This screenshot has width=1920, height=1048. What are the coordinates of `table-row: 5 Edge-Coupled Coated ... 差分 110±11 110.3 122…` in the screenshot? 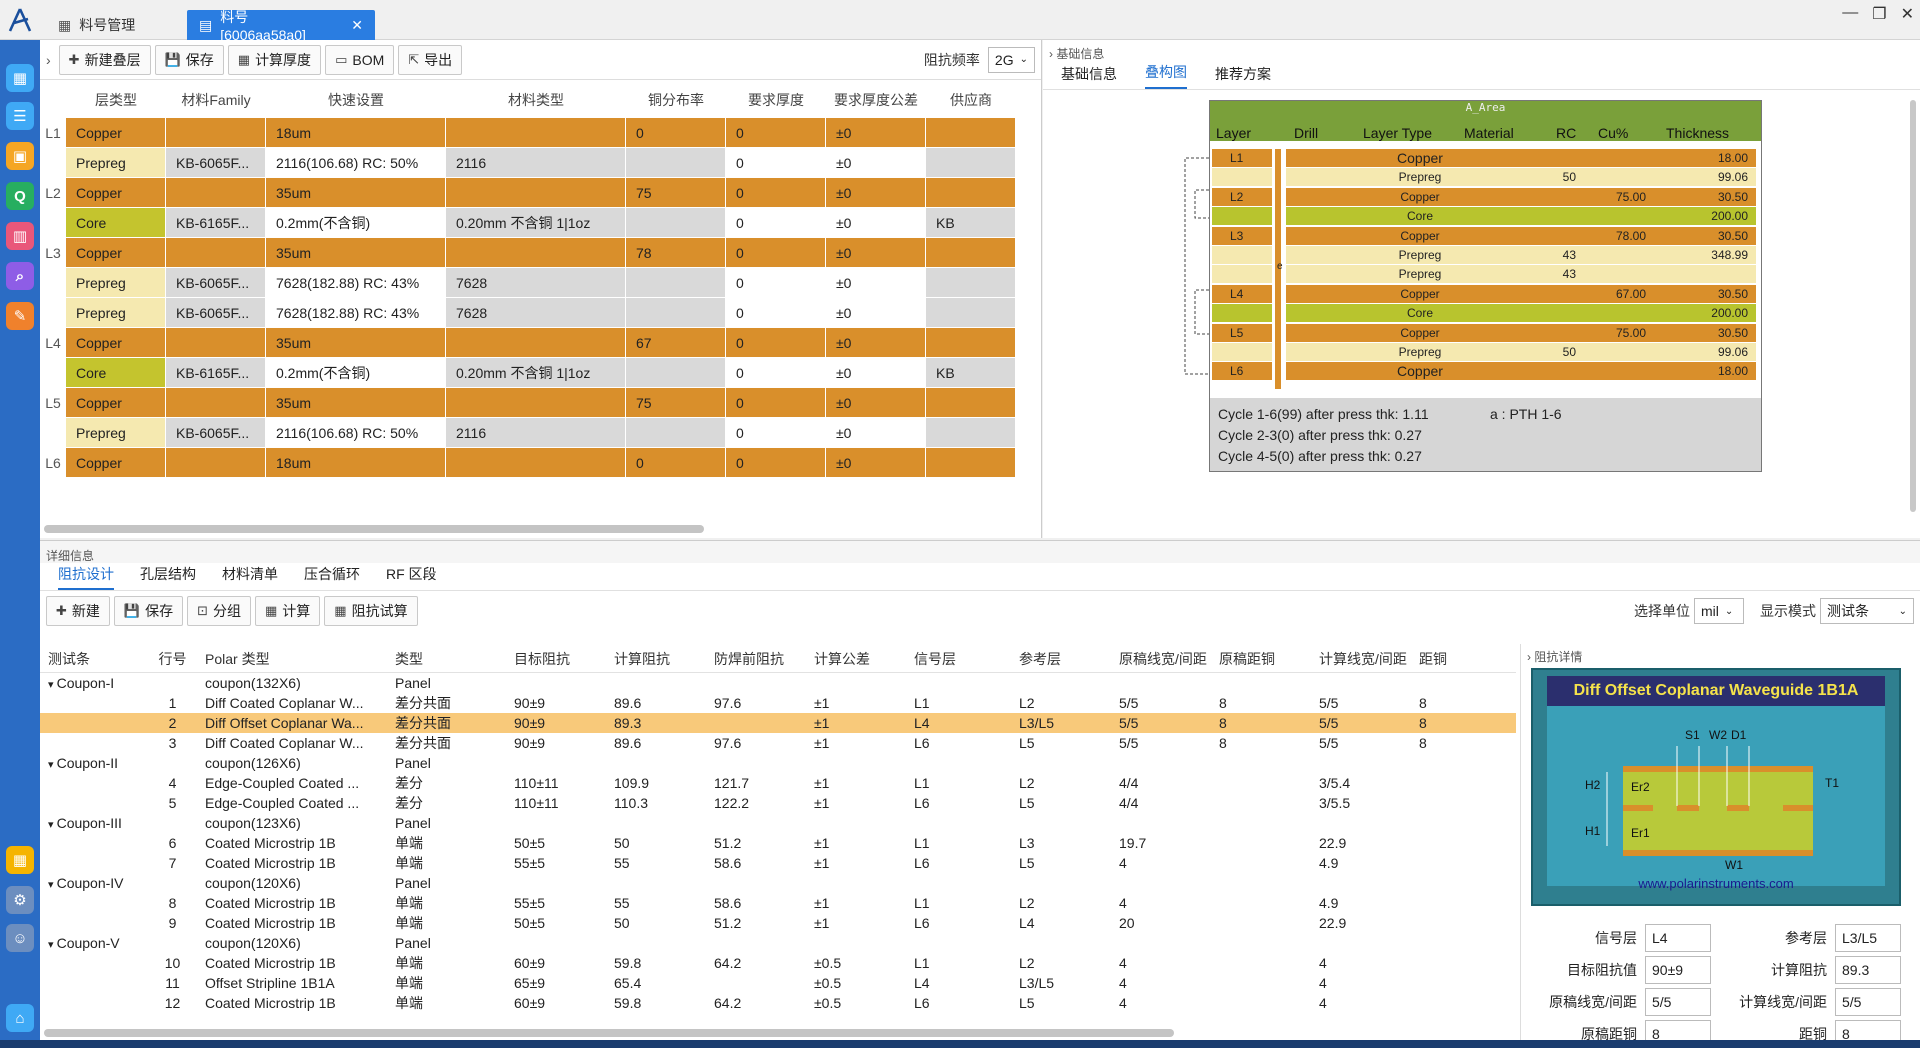 It's located at (778, 803).